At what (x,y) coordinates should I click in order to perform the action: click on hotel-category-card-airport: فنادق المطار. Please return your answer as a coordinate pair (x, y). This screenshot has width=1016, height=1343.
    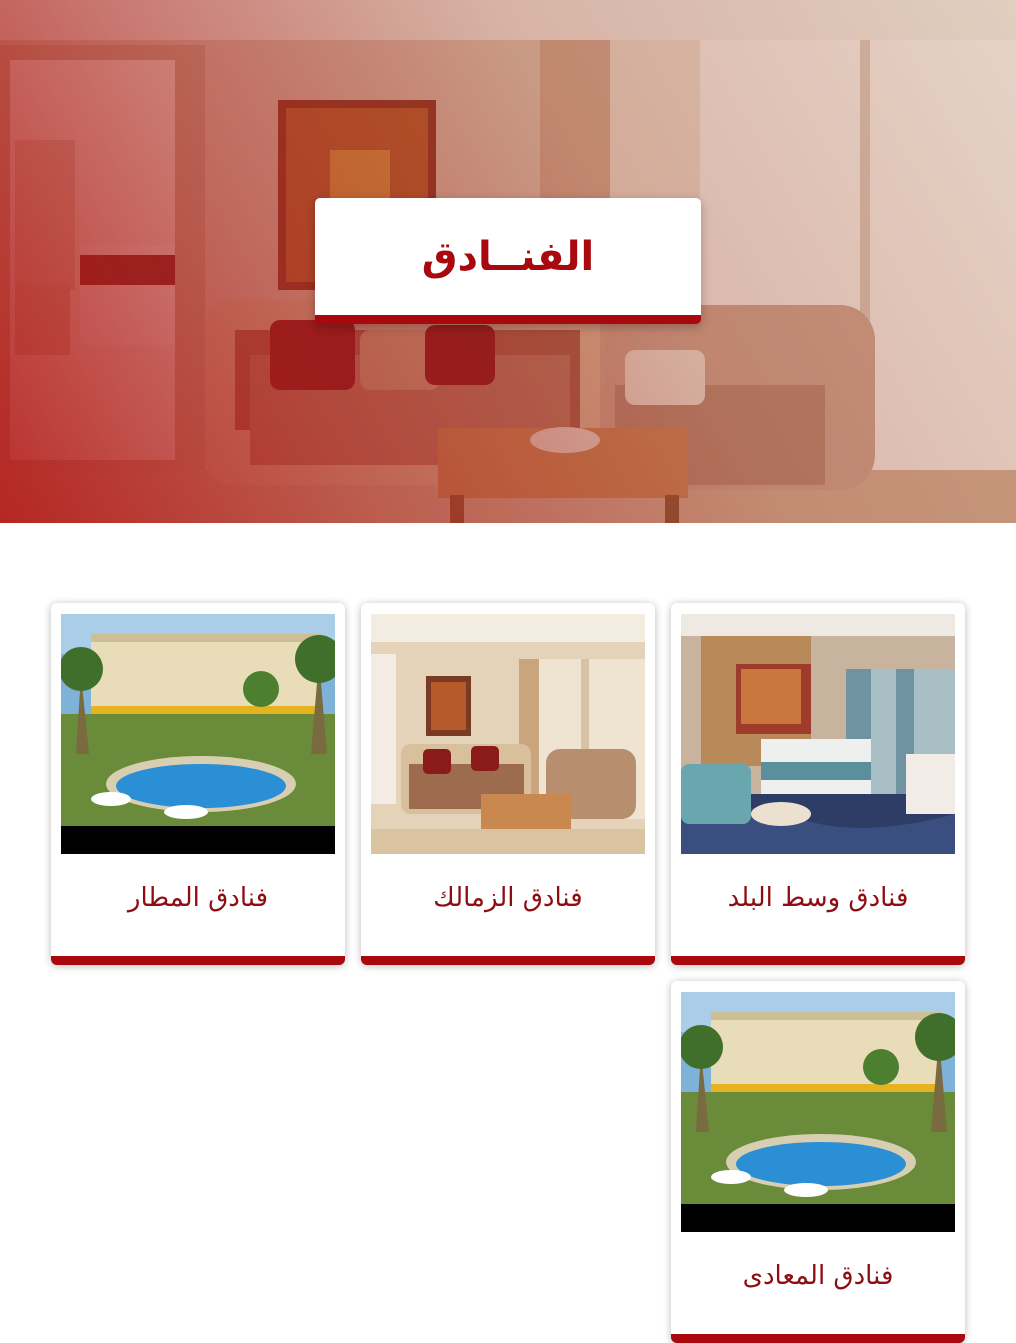
    Looking at the image, I should click on (198, 784).